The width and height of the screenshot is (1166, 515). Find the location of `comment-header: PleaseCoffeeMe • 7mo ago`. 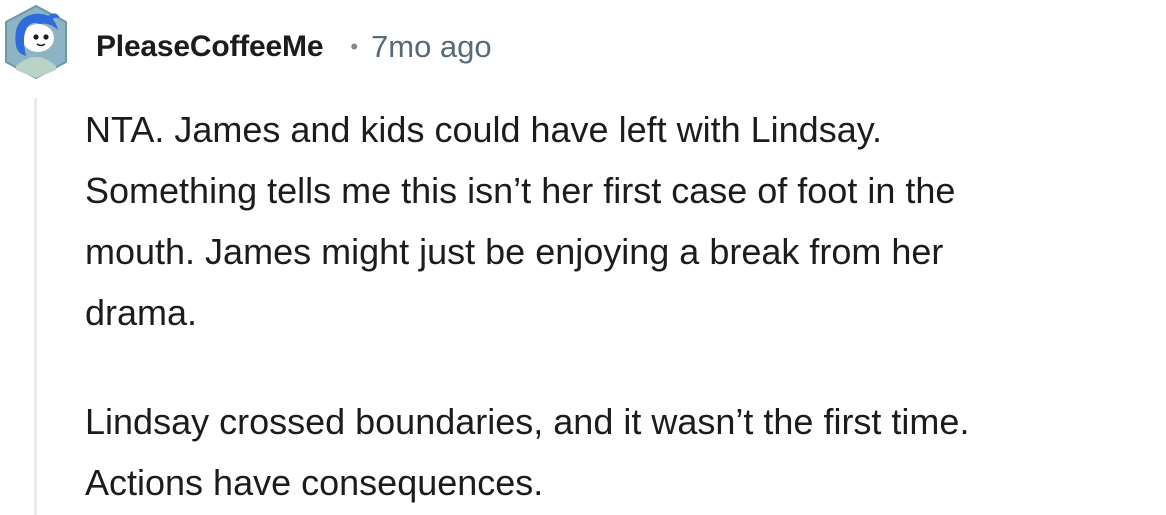

comment-header: PleaseCoffeeMe • 7mo ago is located at coordinates (294, 47).